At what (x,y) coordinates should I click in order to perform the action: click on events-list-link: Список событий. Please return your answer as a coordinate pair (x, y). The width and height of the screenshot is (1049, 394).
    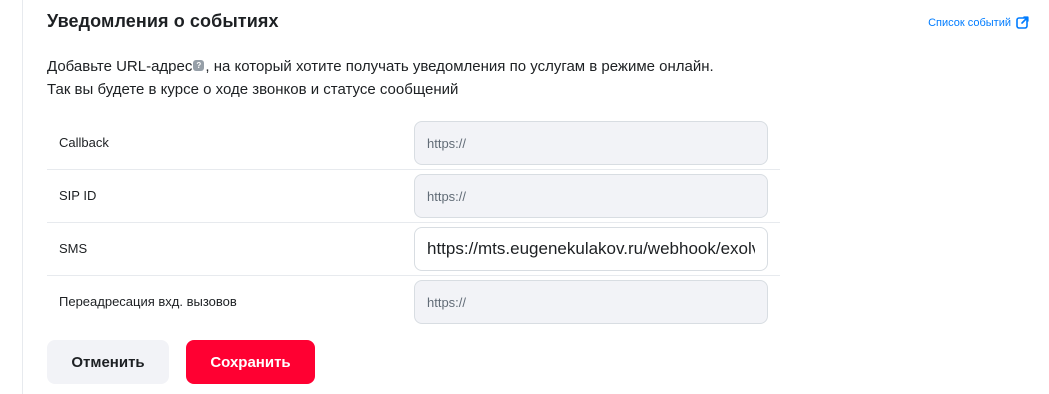
    Looking at the image, I should click on (978, 22).